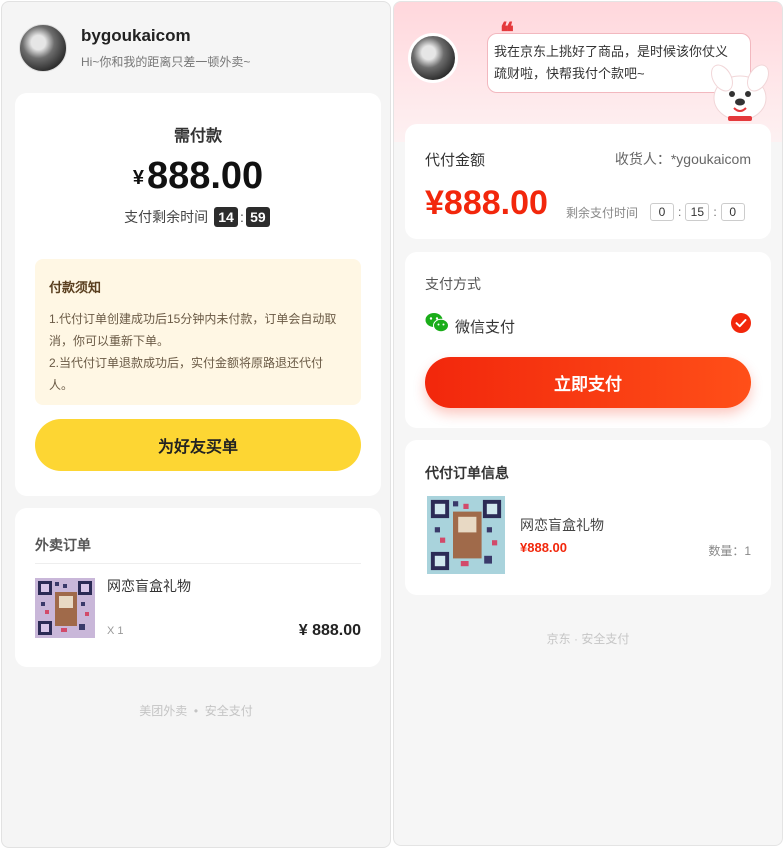  What do you see at coordinates (507, 33) in the screenshot?
I see `quote-icon: ❝` at bounding box center [507, 33].